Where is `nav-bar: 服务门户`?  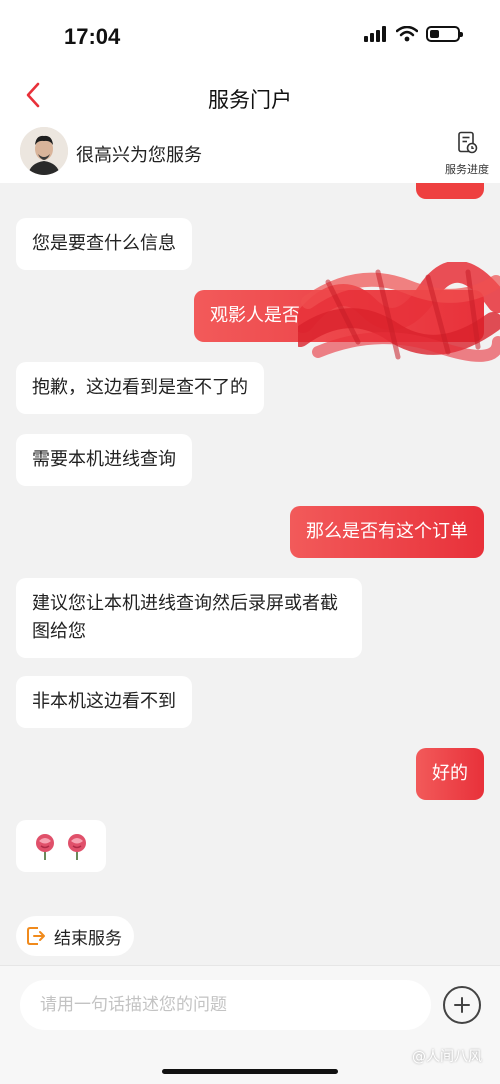 nav-bar: 服务门户 is located at coordinates (250, 97).